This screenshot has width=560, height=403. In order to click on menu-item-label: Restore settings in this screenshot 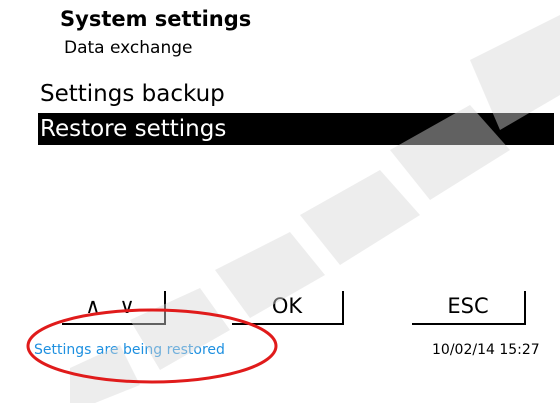, I will do `click(133, 129)`.